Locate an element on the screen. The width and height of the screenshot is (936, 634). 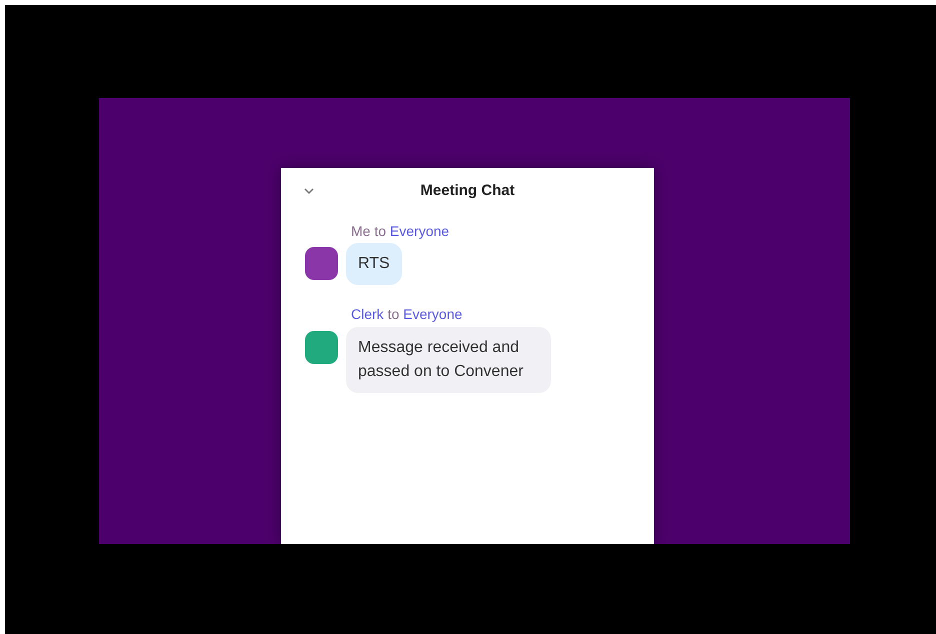
chevron-down-icon is located at coordinates (309, 191).